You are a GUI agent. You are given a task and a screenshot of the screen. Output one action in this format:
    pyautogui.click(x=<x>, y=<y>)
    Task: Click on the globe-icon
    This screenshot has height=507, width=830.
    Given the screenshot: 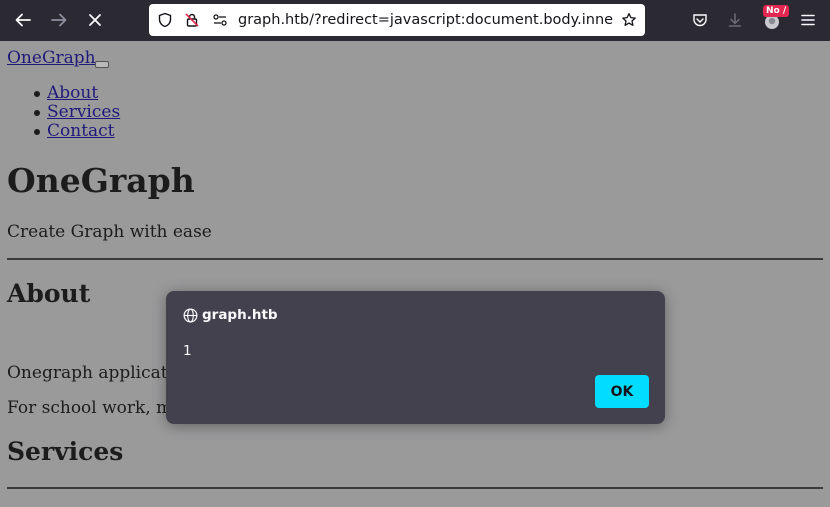 What is the action you would take?
    pyautogui.click(x=190, y=315)
    